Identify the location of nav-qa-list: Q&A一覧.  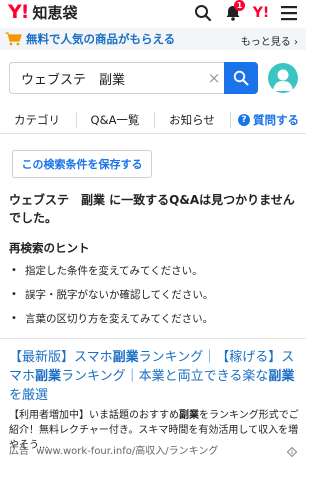
(115, 120).